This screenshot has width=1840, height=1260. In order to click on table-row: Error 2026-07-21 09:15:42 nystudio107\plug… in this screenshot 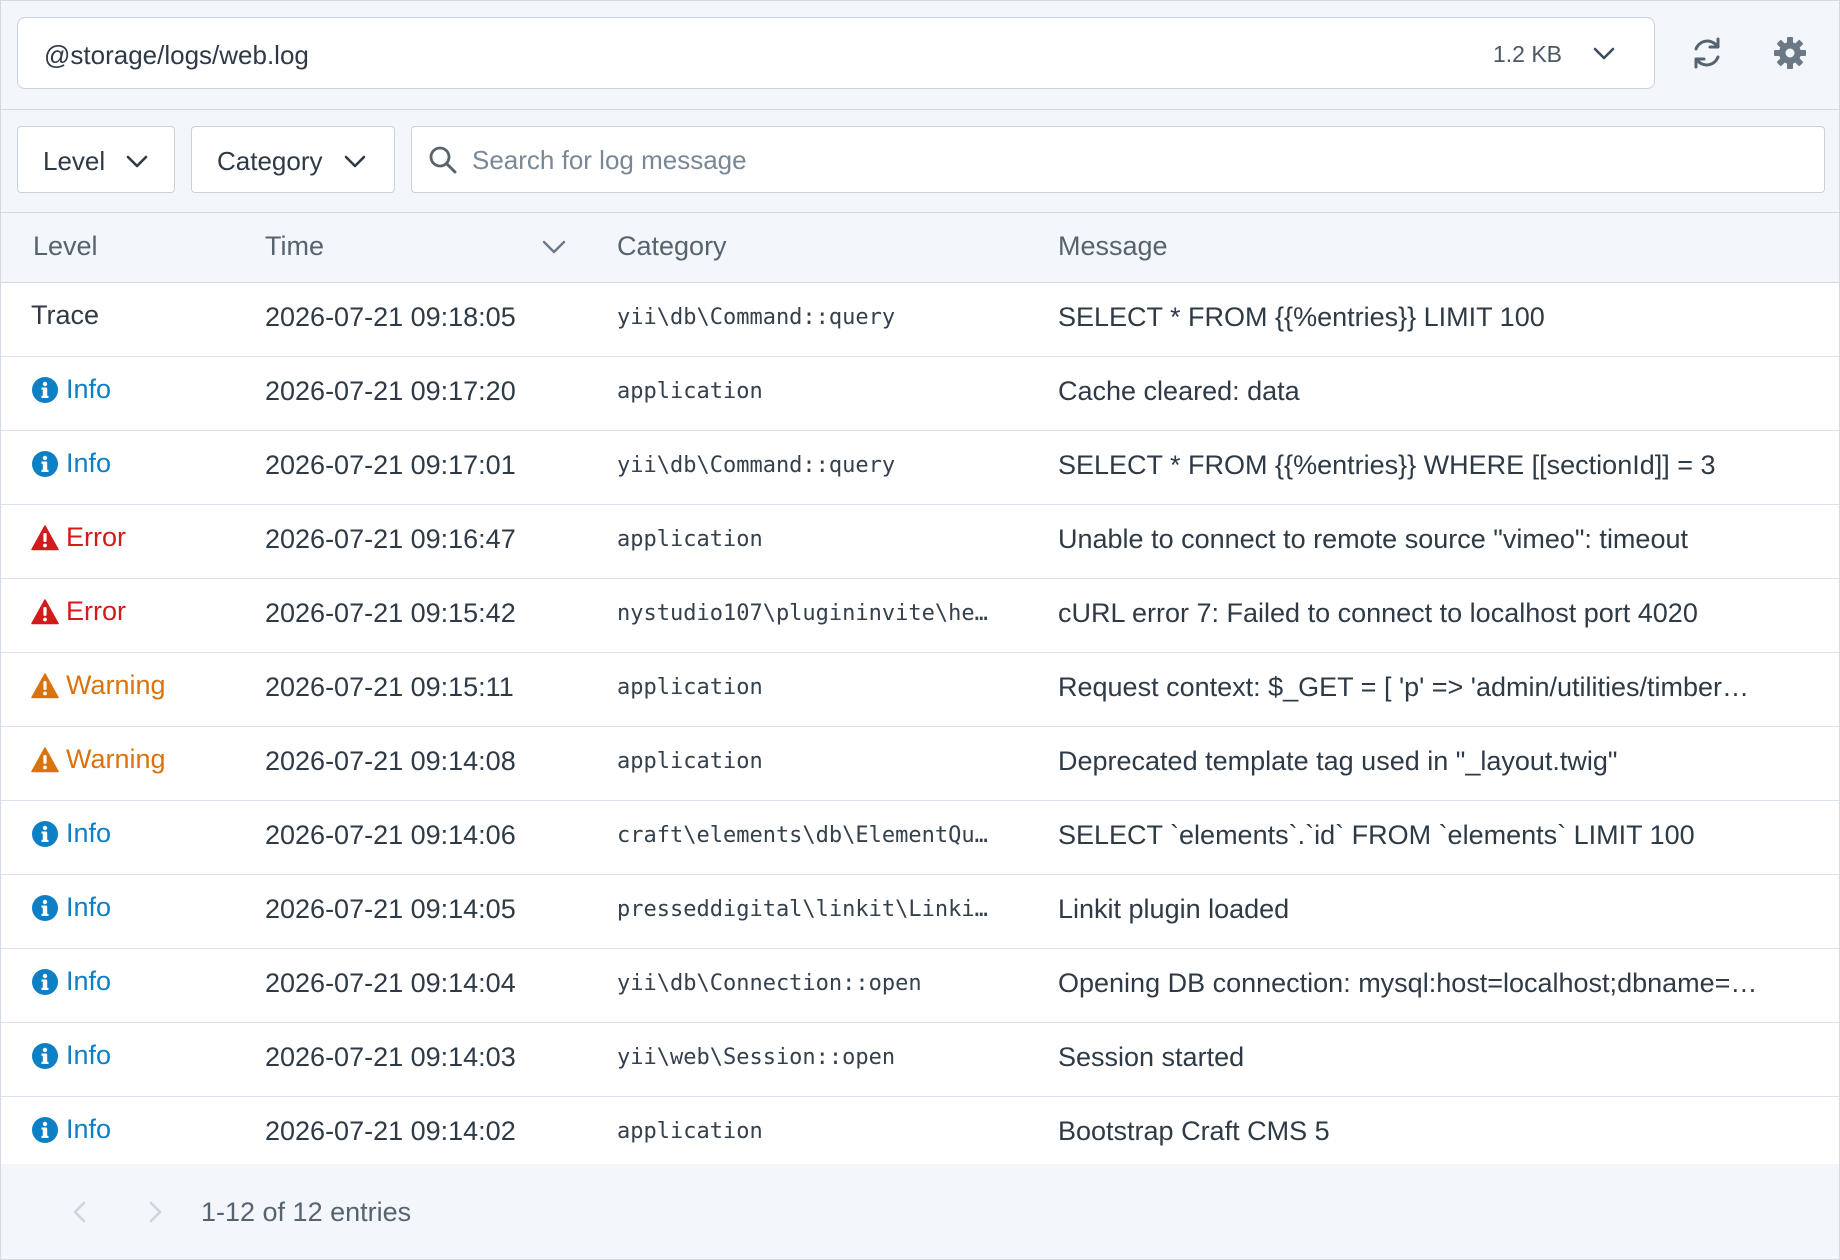, I will do `click(920, 616)`.